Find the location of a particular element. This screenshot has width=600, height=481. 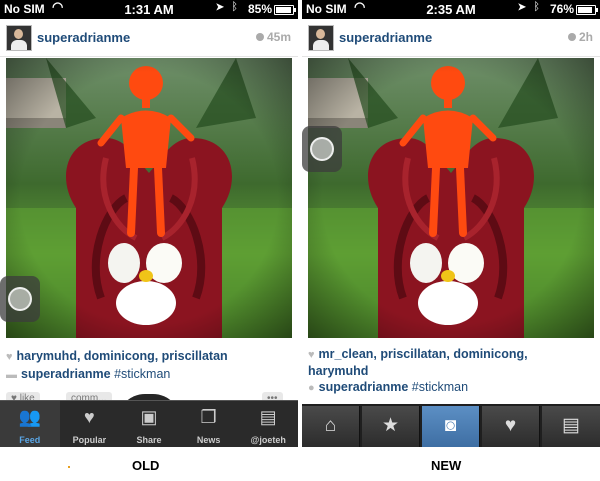

tab-camera: ◙ is located at coordinates (451, 426).